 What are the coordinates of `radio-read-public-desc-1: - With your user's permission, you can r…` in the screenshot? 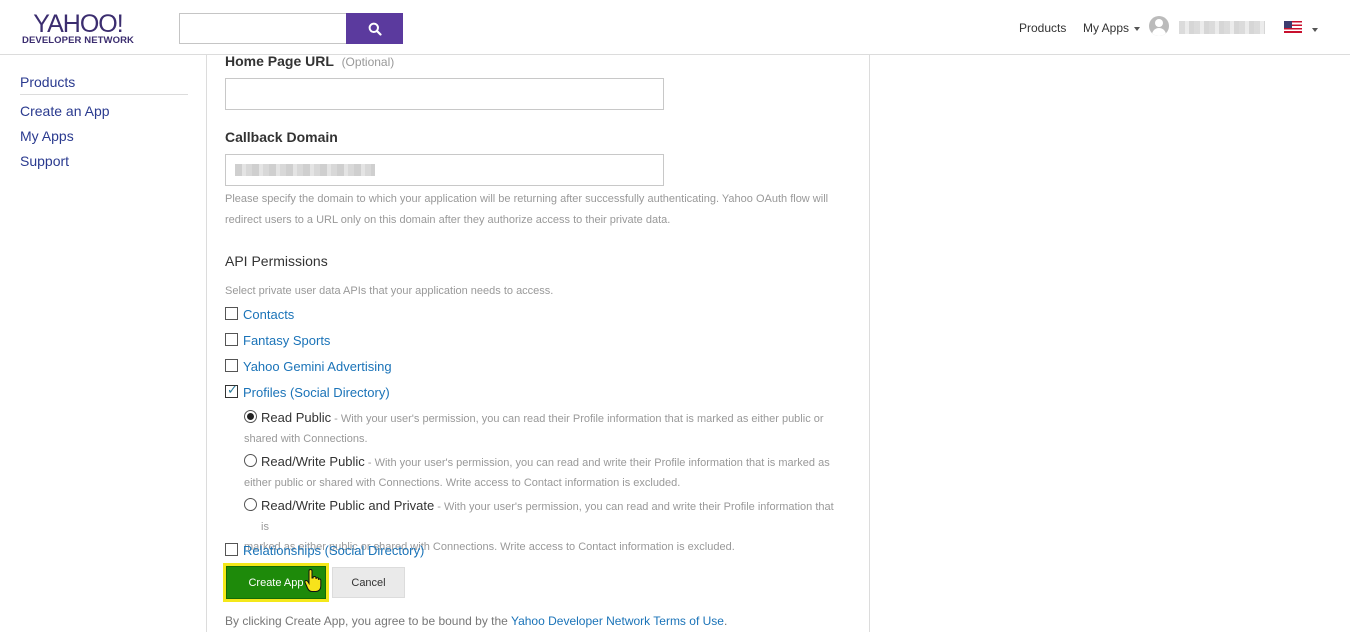 It's located at (577, 419).